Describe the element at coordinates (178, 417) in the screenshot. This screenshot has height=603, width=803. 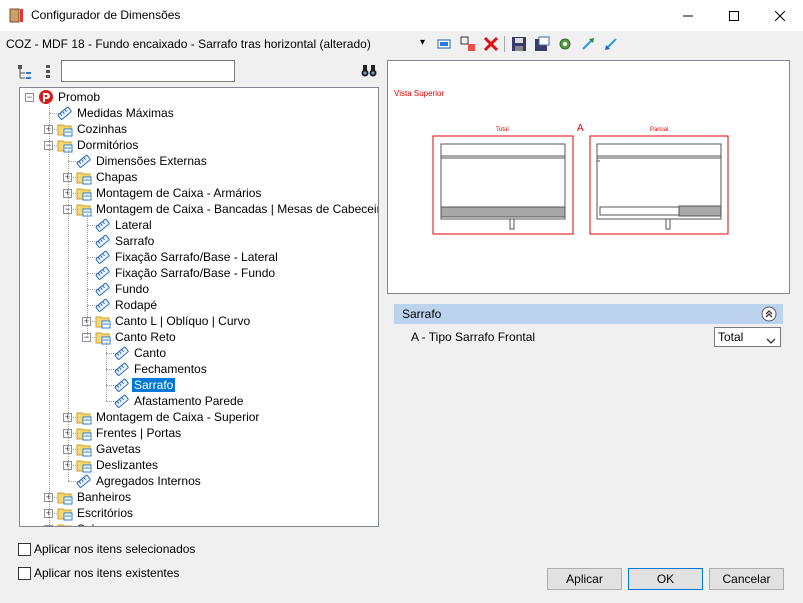
I see `tree-item-label: Montagem de Caixa - Superior` at that location.